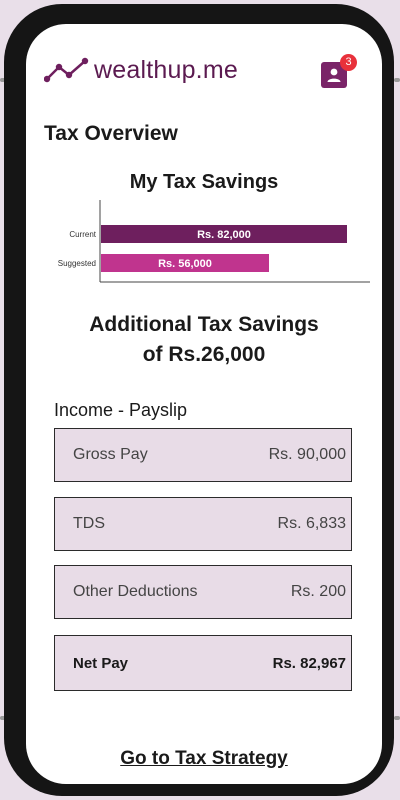 This screenshot has height=800, width=400. What do you see at coordinates (204, 340) in the screenshot?
I see `additional-savings-headline: Additional Tax Savings of Rs.26,000` at bounding box center [204, 340].